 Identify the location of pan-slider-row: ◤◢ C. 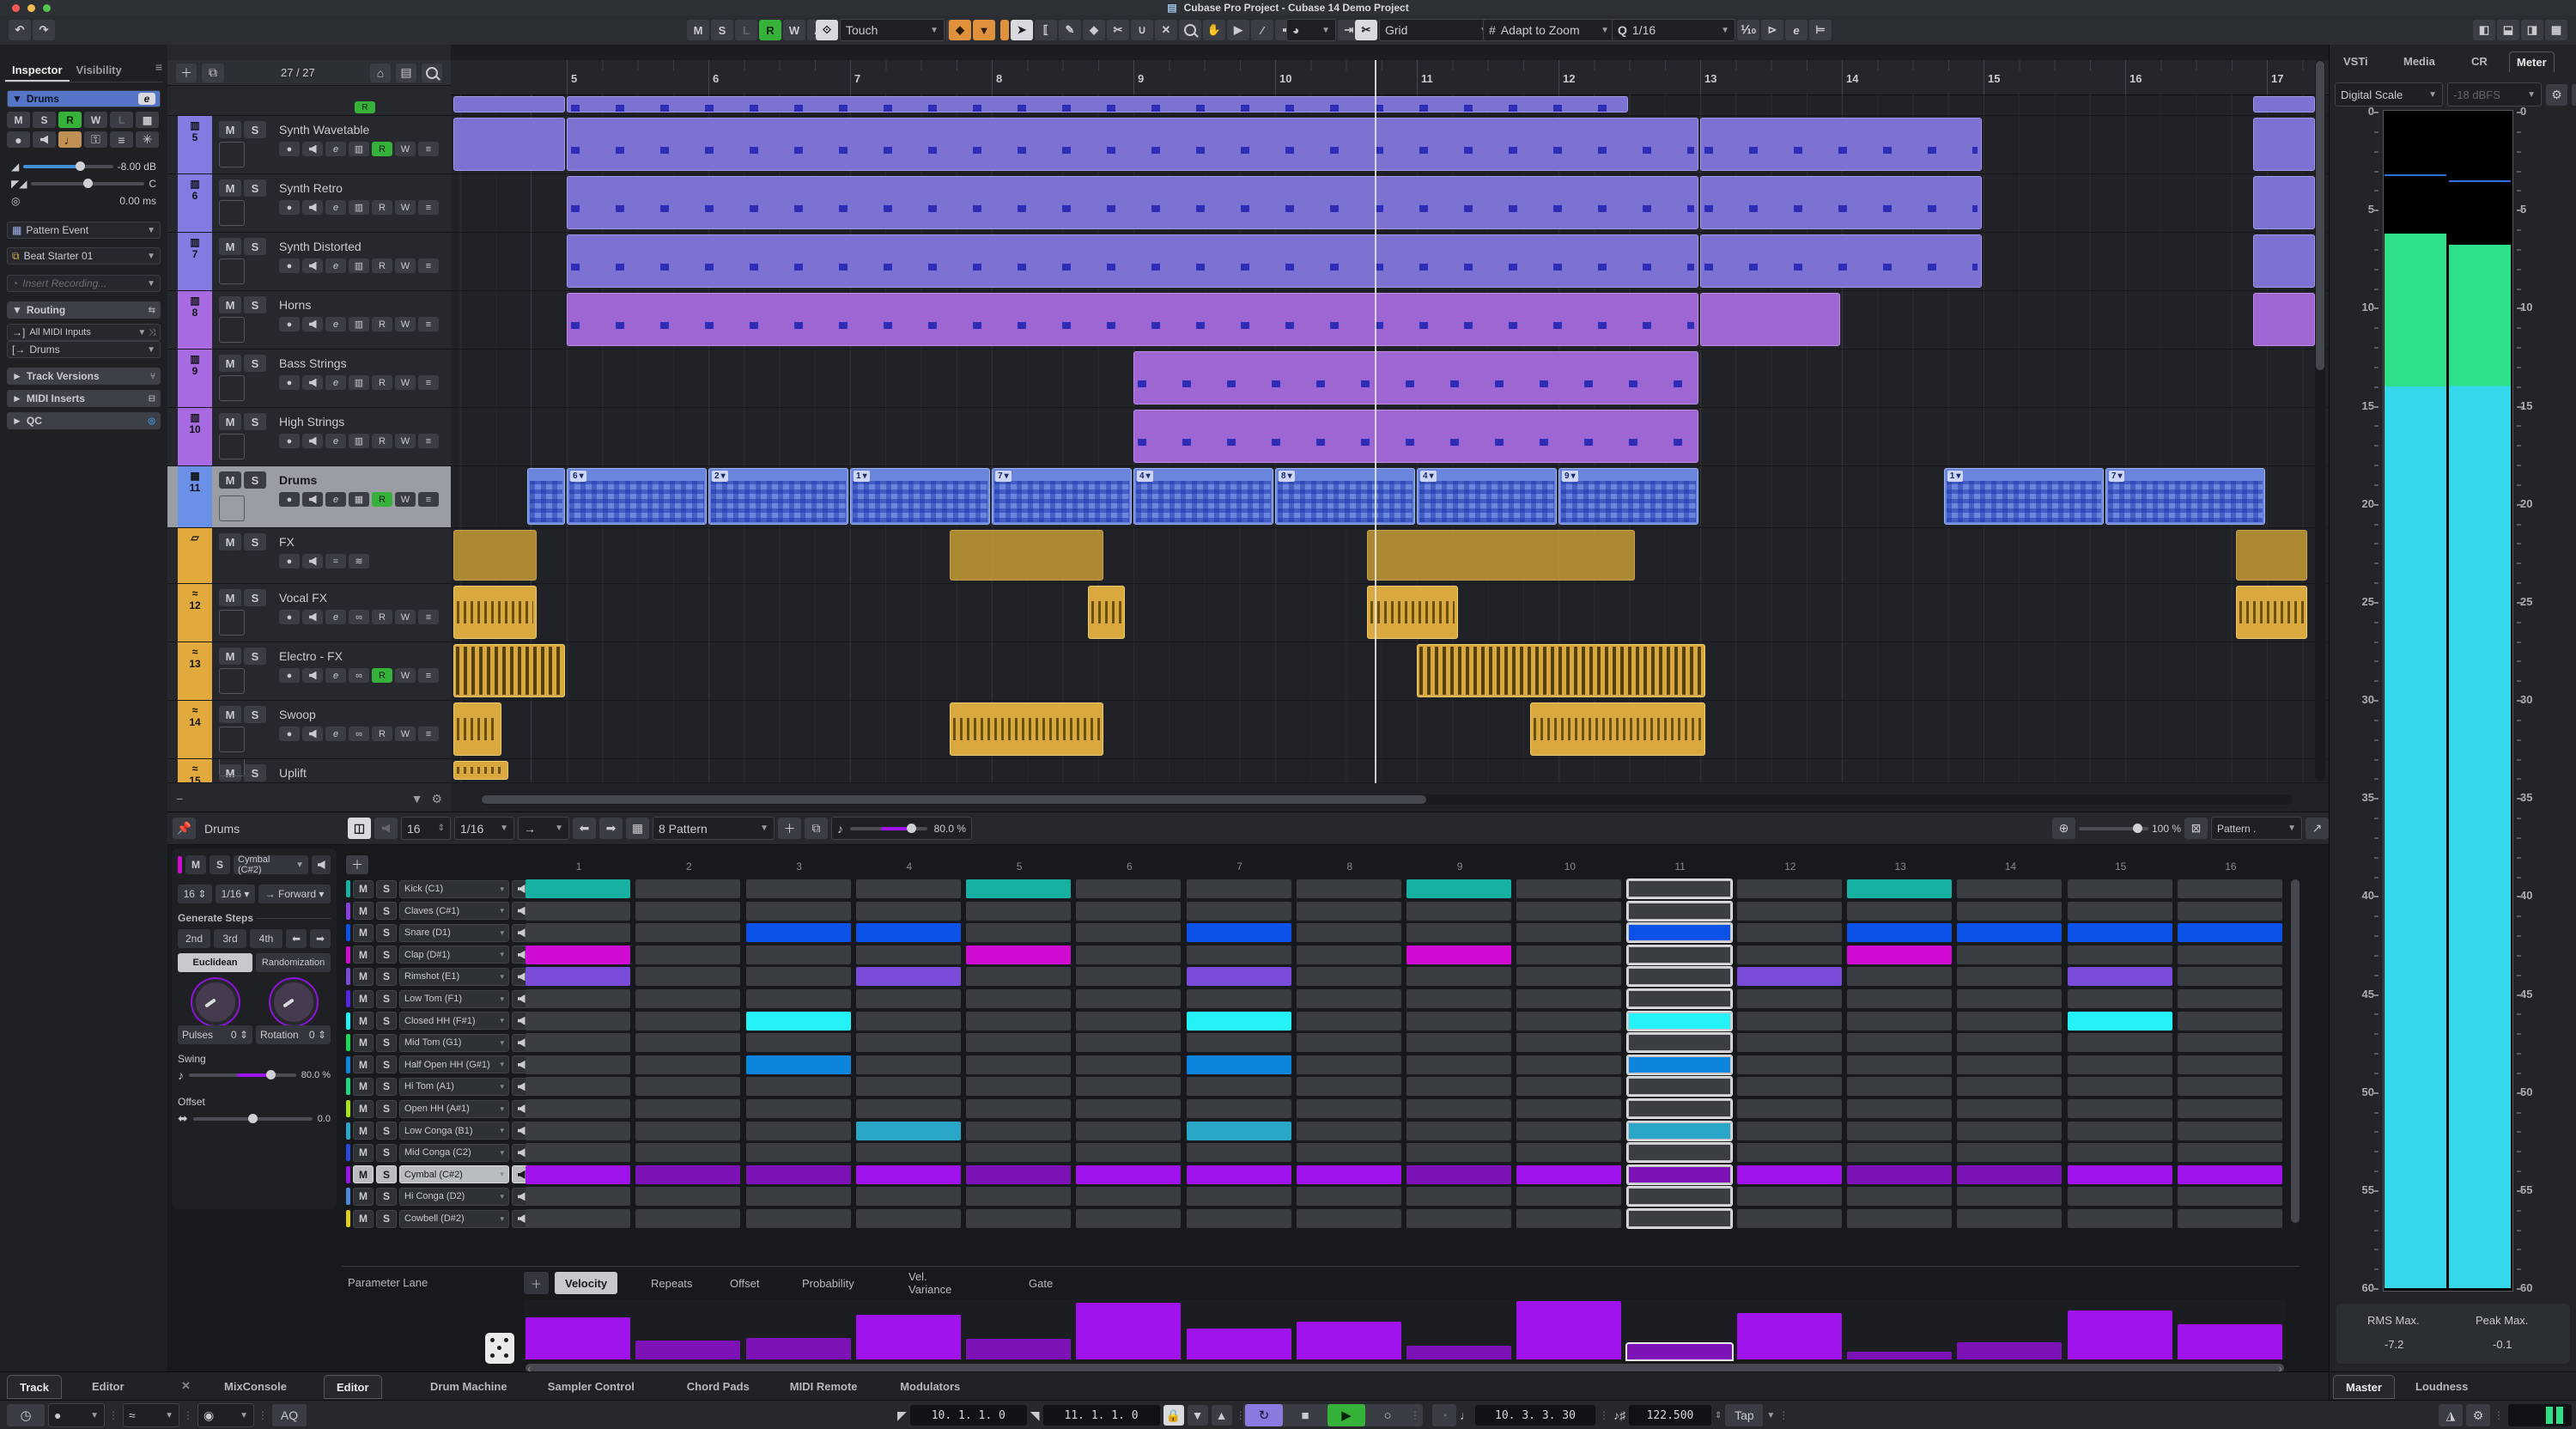
(84, 183).